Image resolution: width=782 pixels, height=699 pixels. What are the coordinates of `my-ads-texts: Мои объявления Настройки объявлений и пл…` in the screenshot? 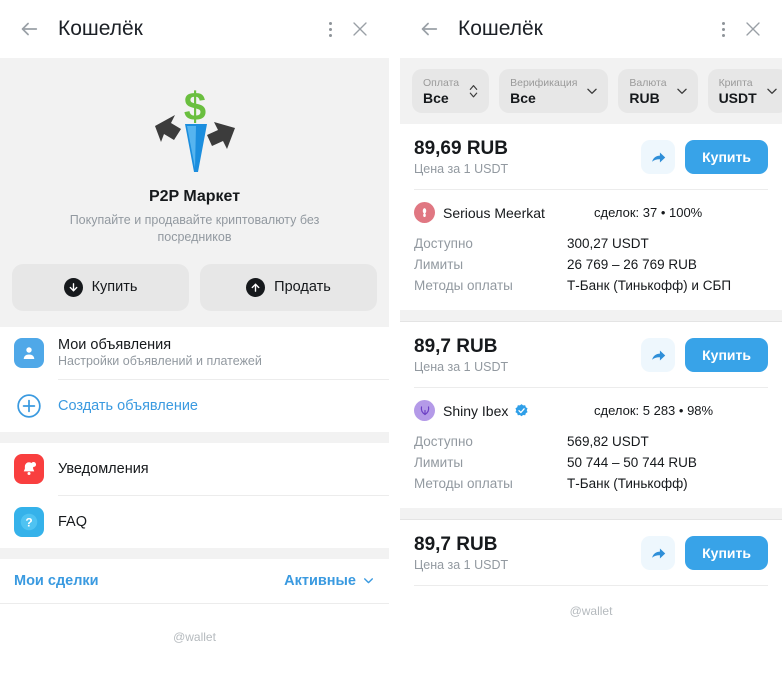 It's located at (160, 352).